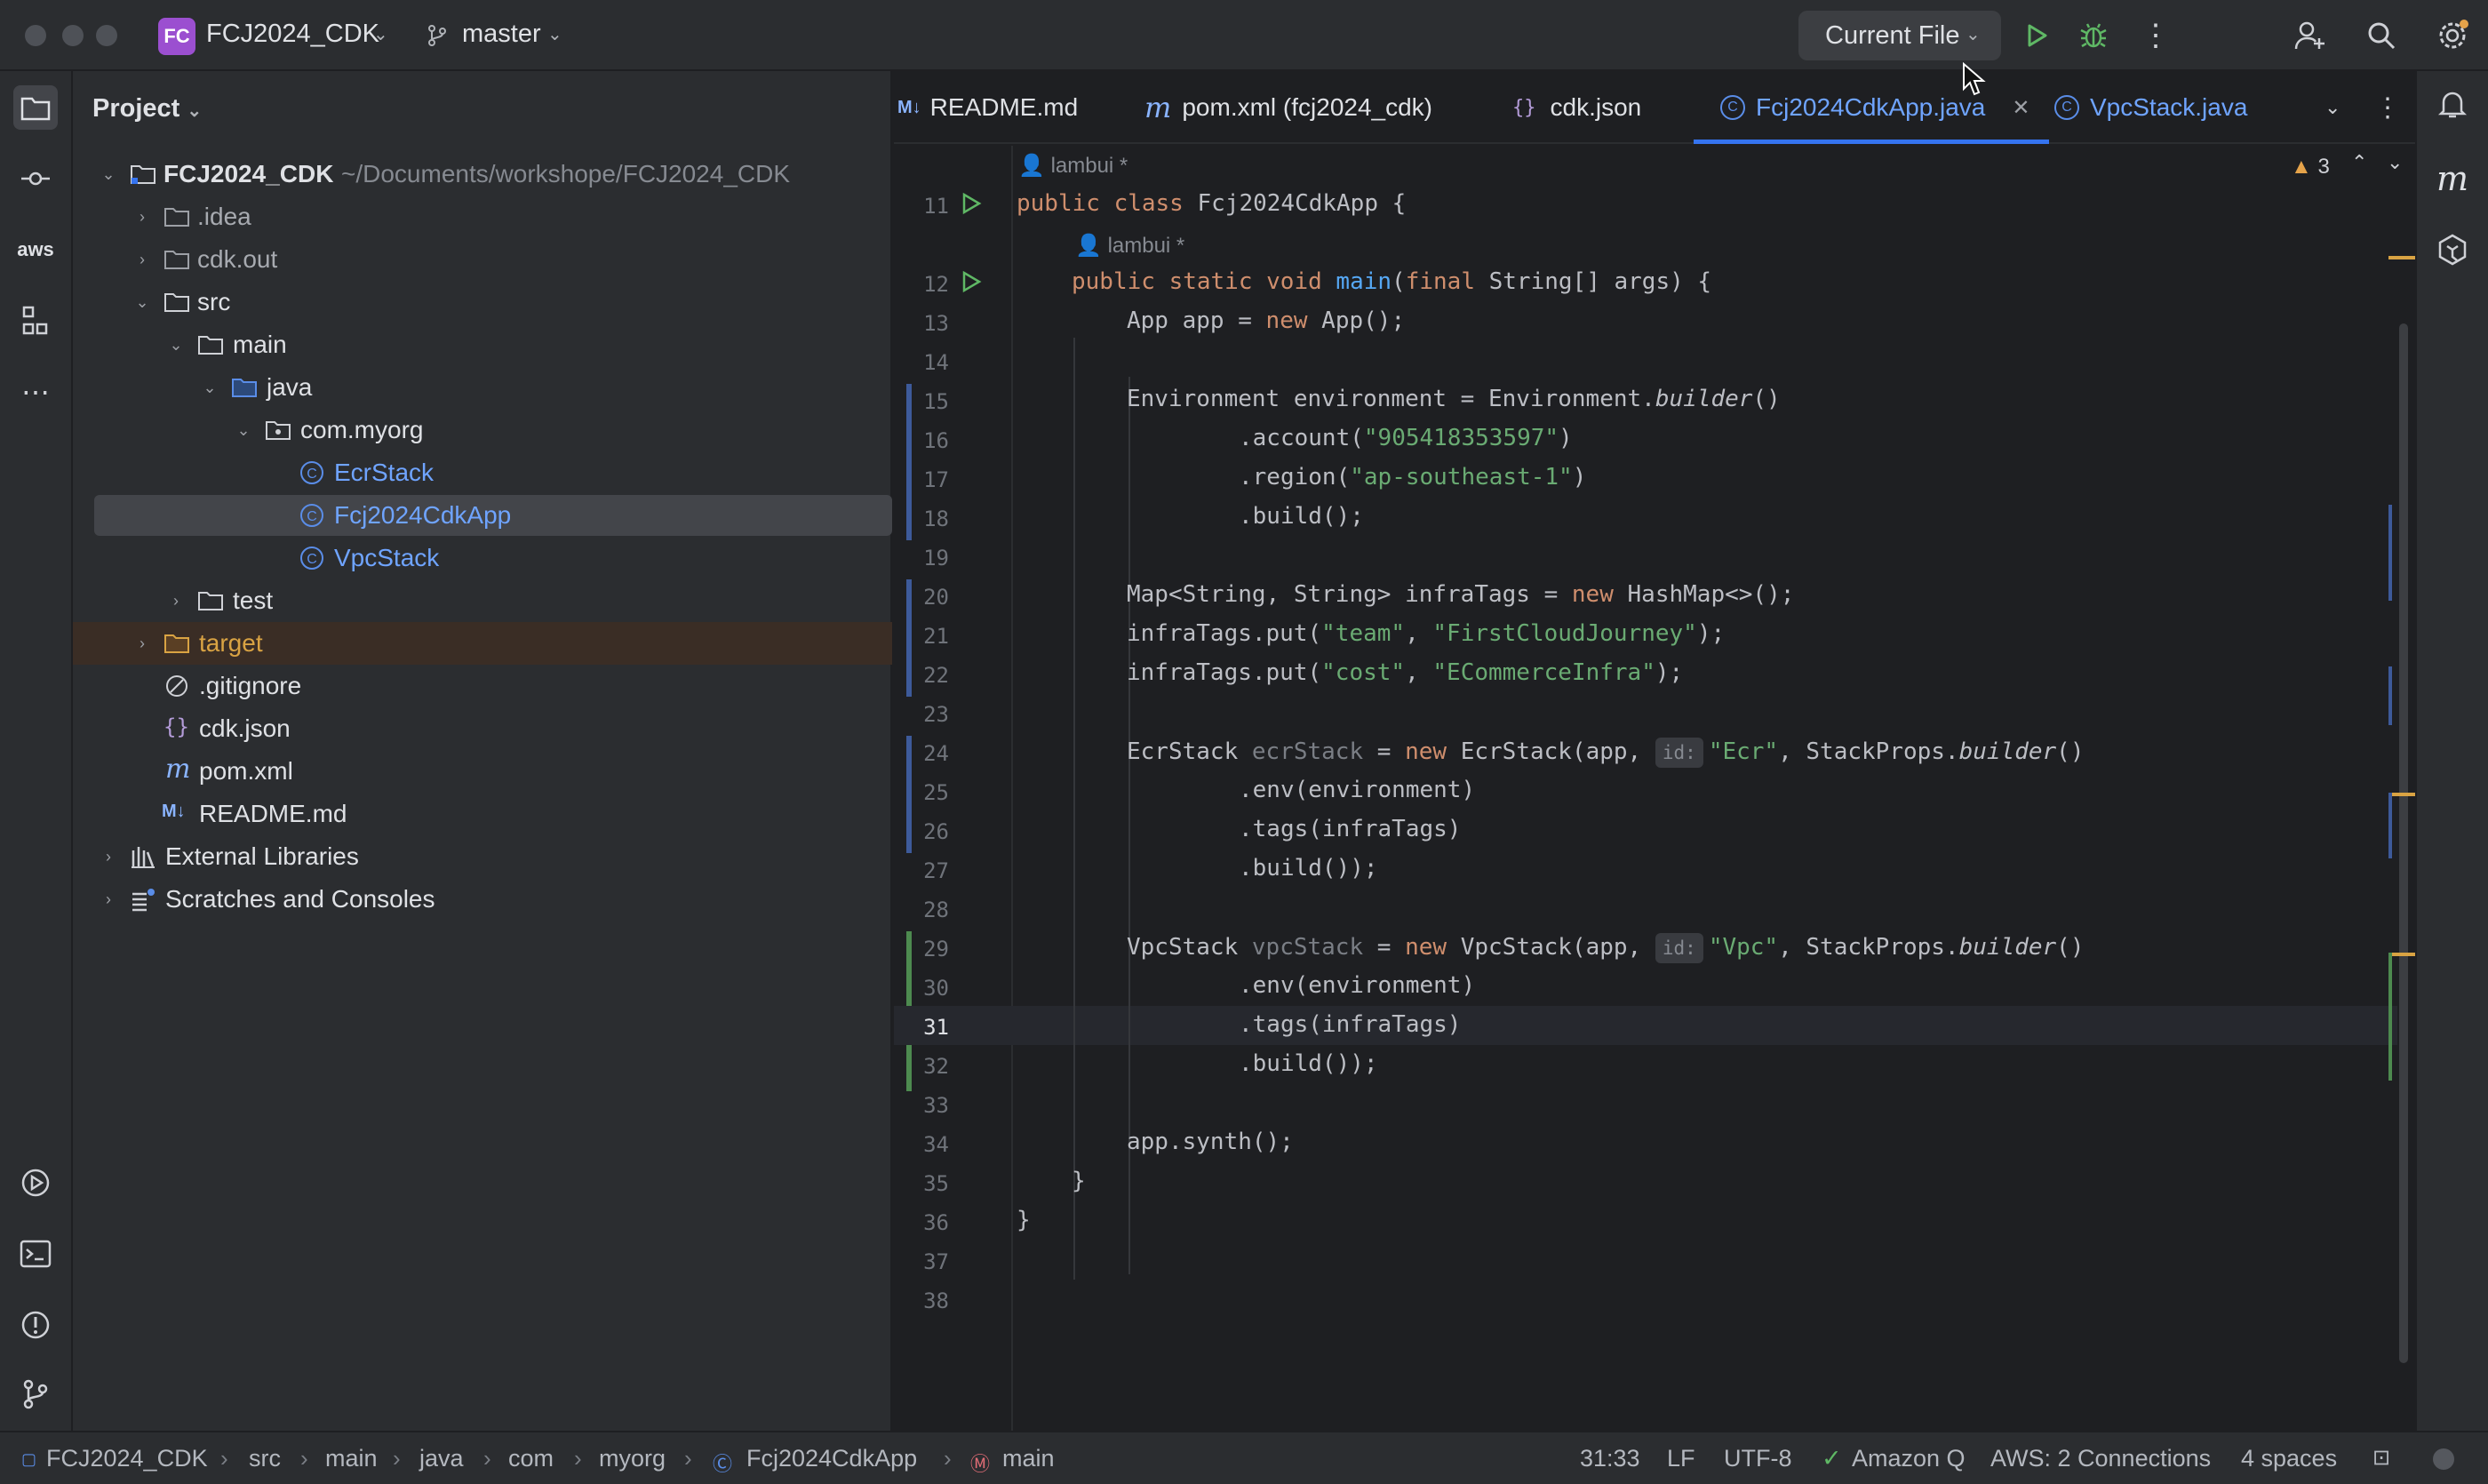 The width and height of the screenshot is (2488, 1484). I want to click on zoom-window-button, so click(107, 35).